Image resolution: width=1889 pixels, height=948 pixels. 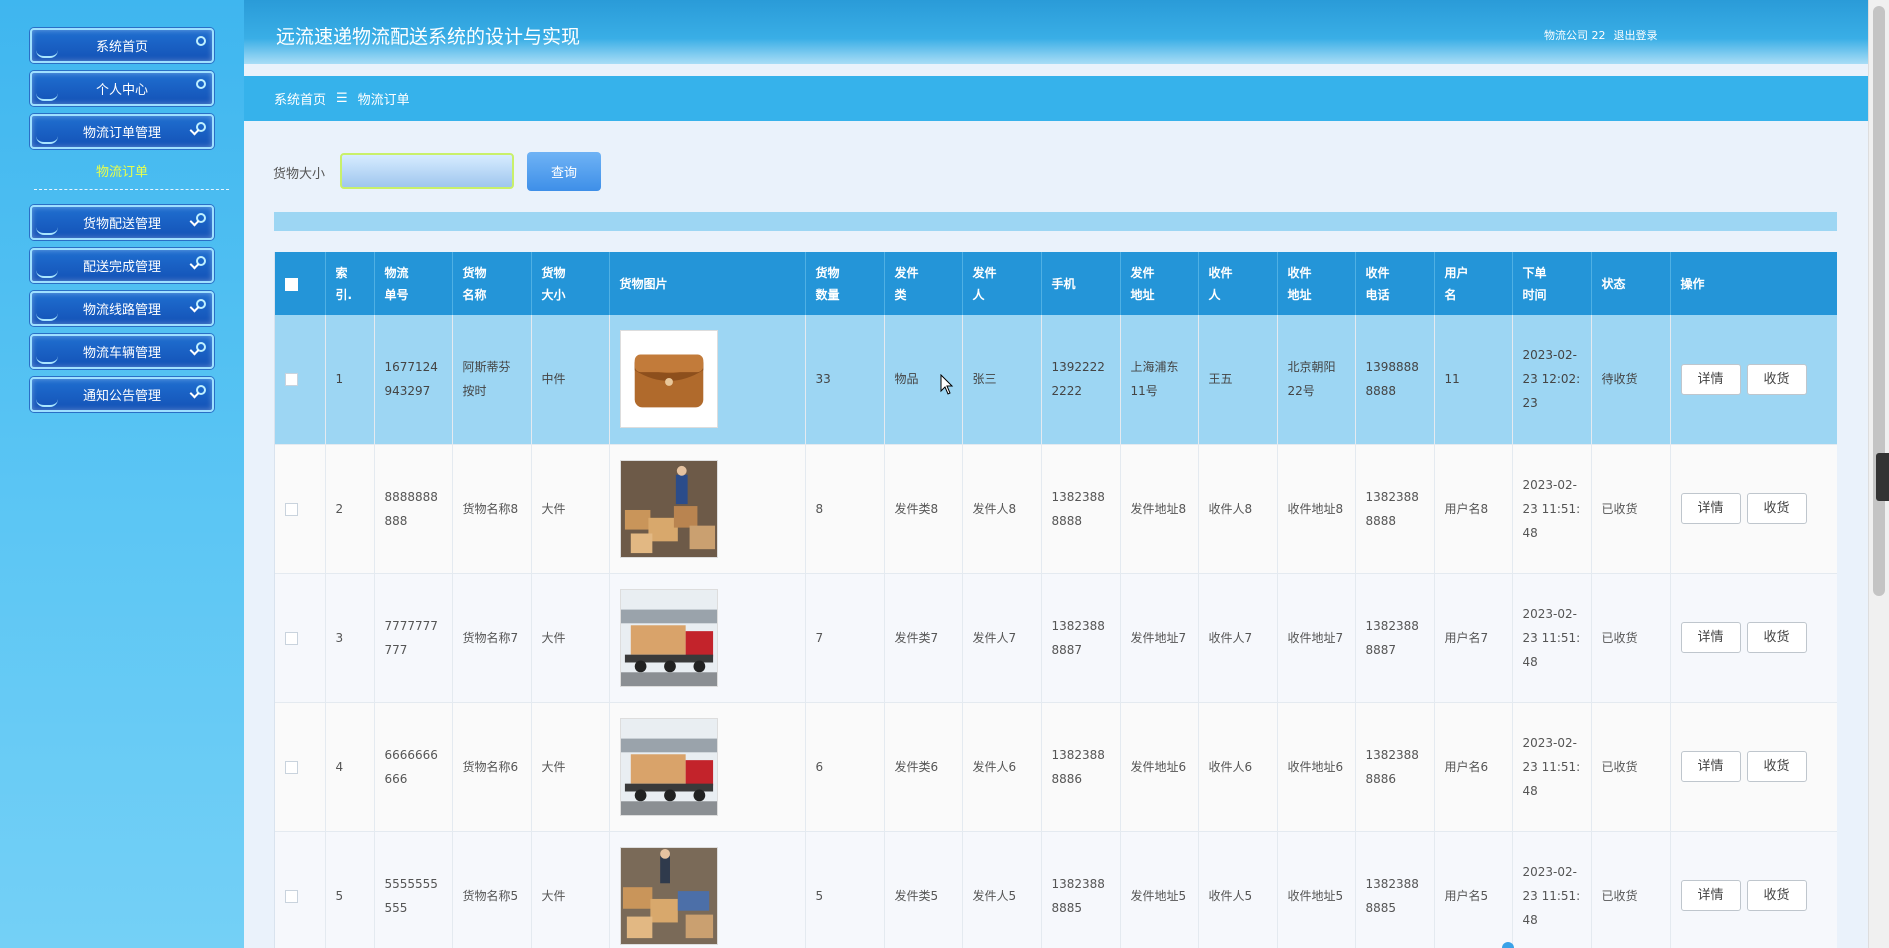 I want to click on menu-completed: 配送完成管理, so click(x=122, y=265).